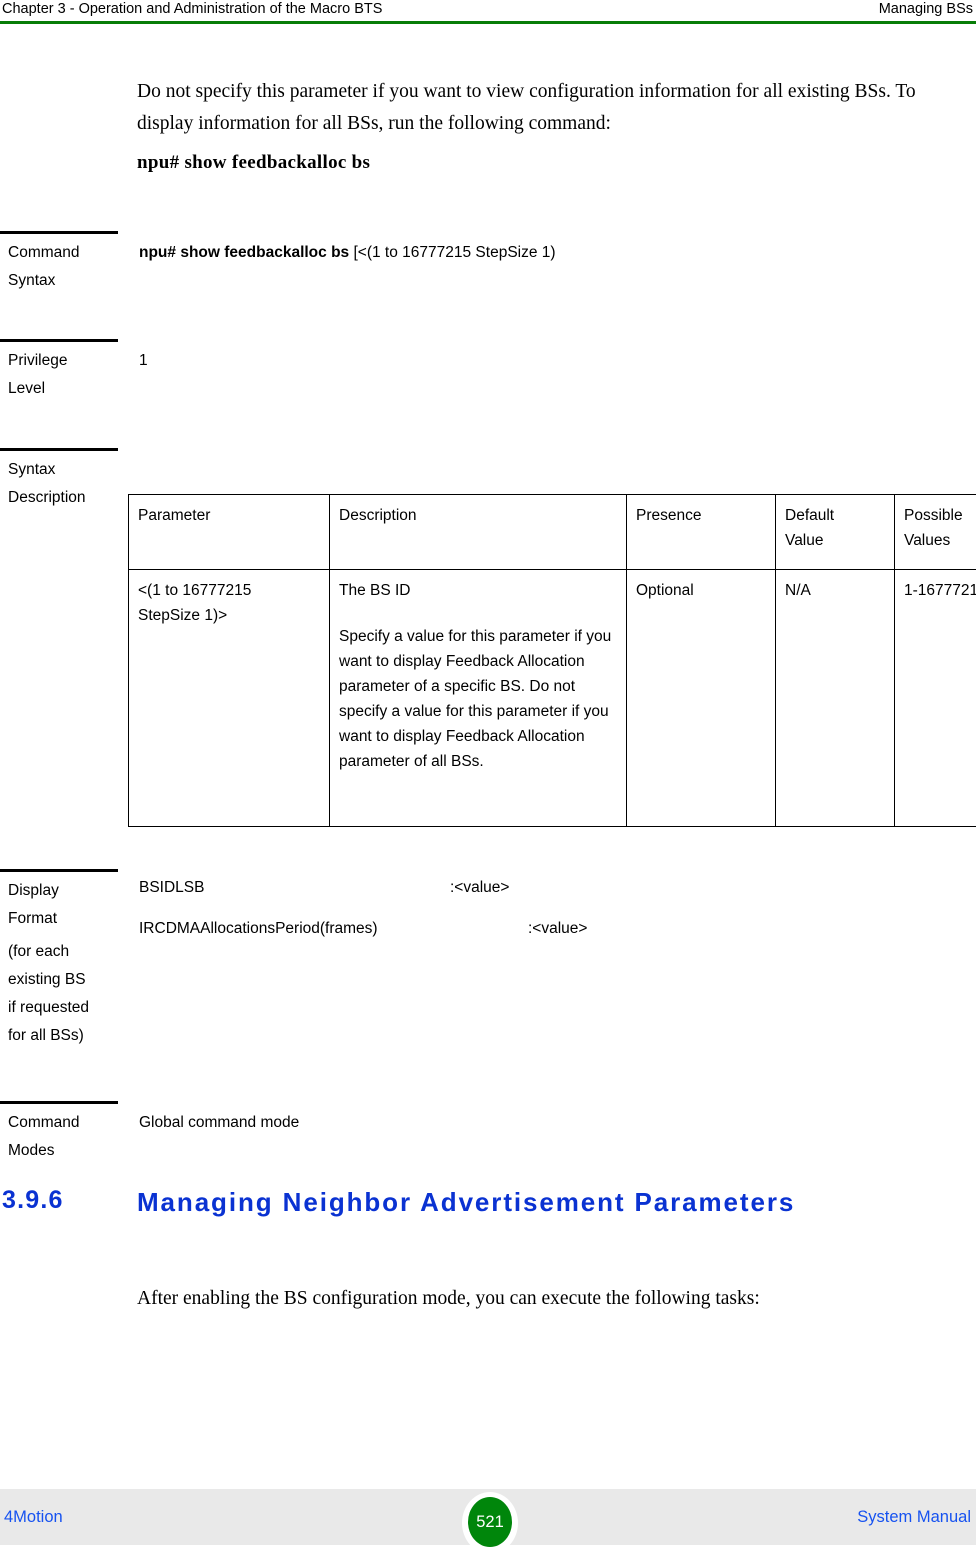  I want to click on column-header-parameter: Parameter, so click(229, 532).